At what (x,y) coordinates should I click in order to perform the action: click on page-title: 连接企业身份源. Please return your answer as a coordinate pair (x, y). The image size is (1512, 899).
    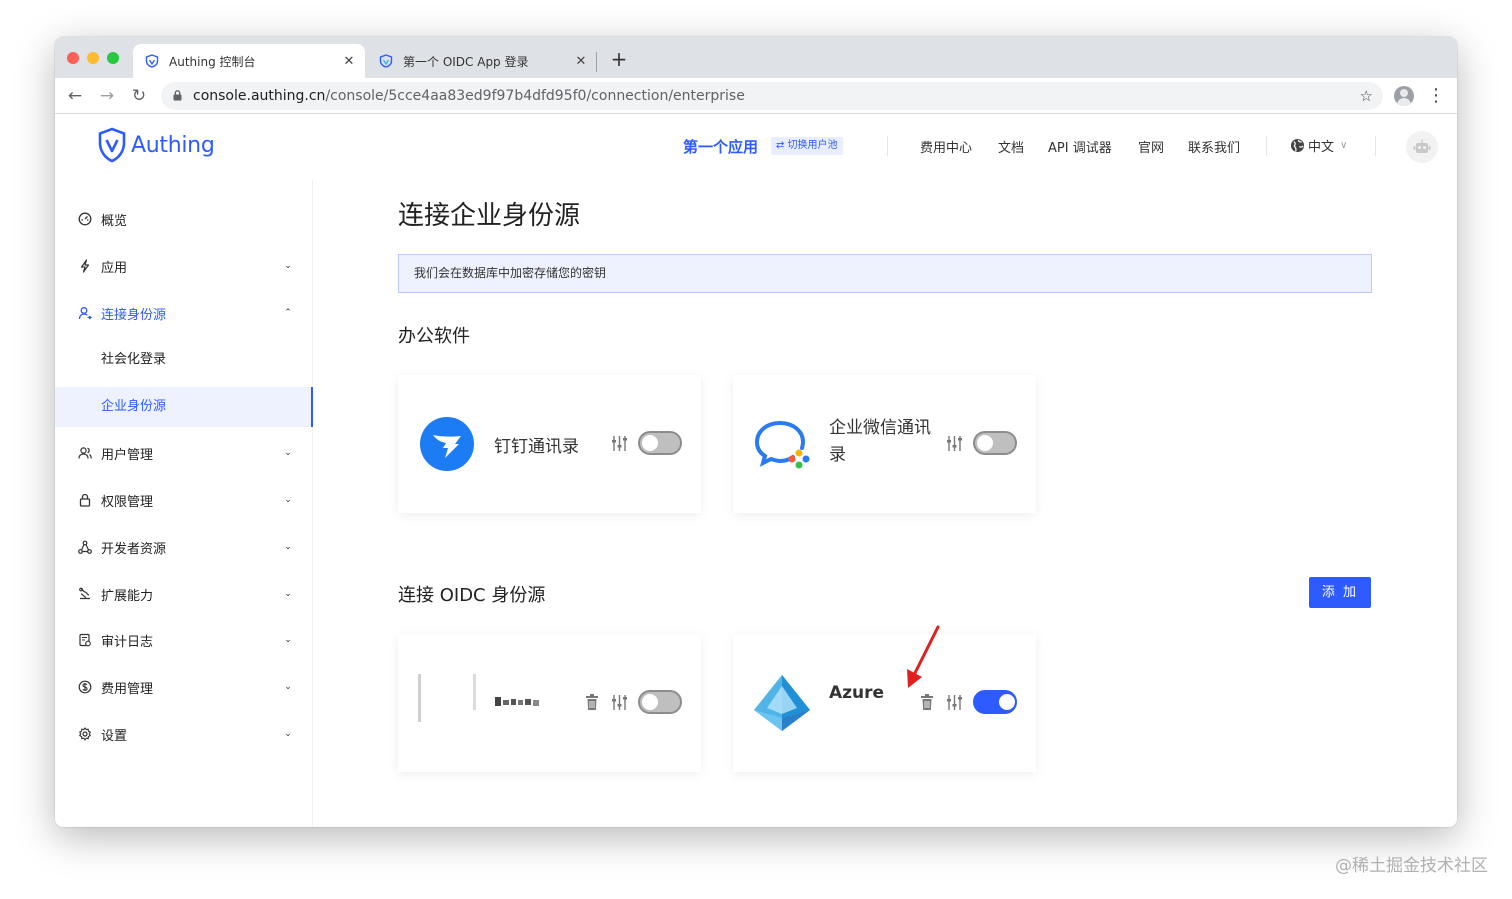
    Looking at the image, I should click on (489, 216).